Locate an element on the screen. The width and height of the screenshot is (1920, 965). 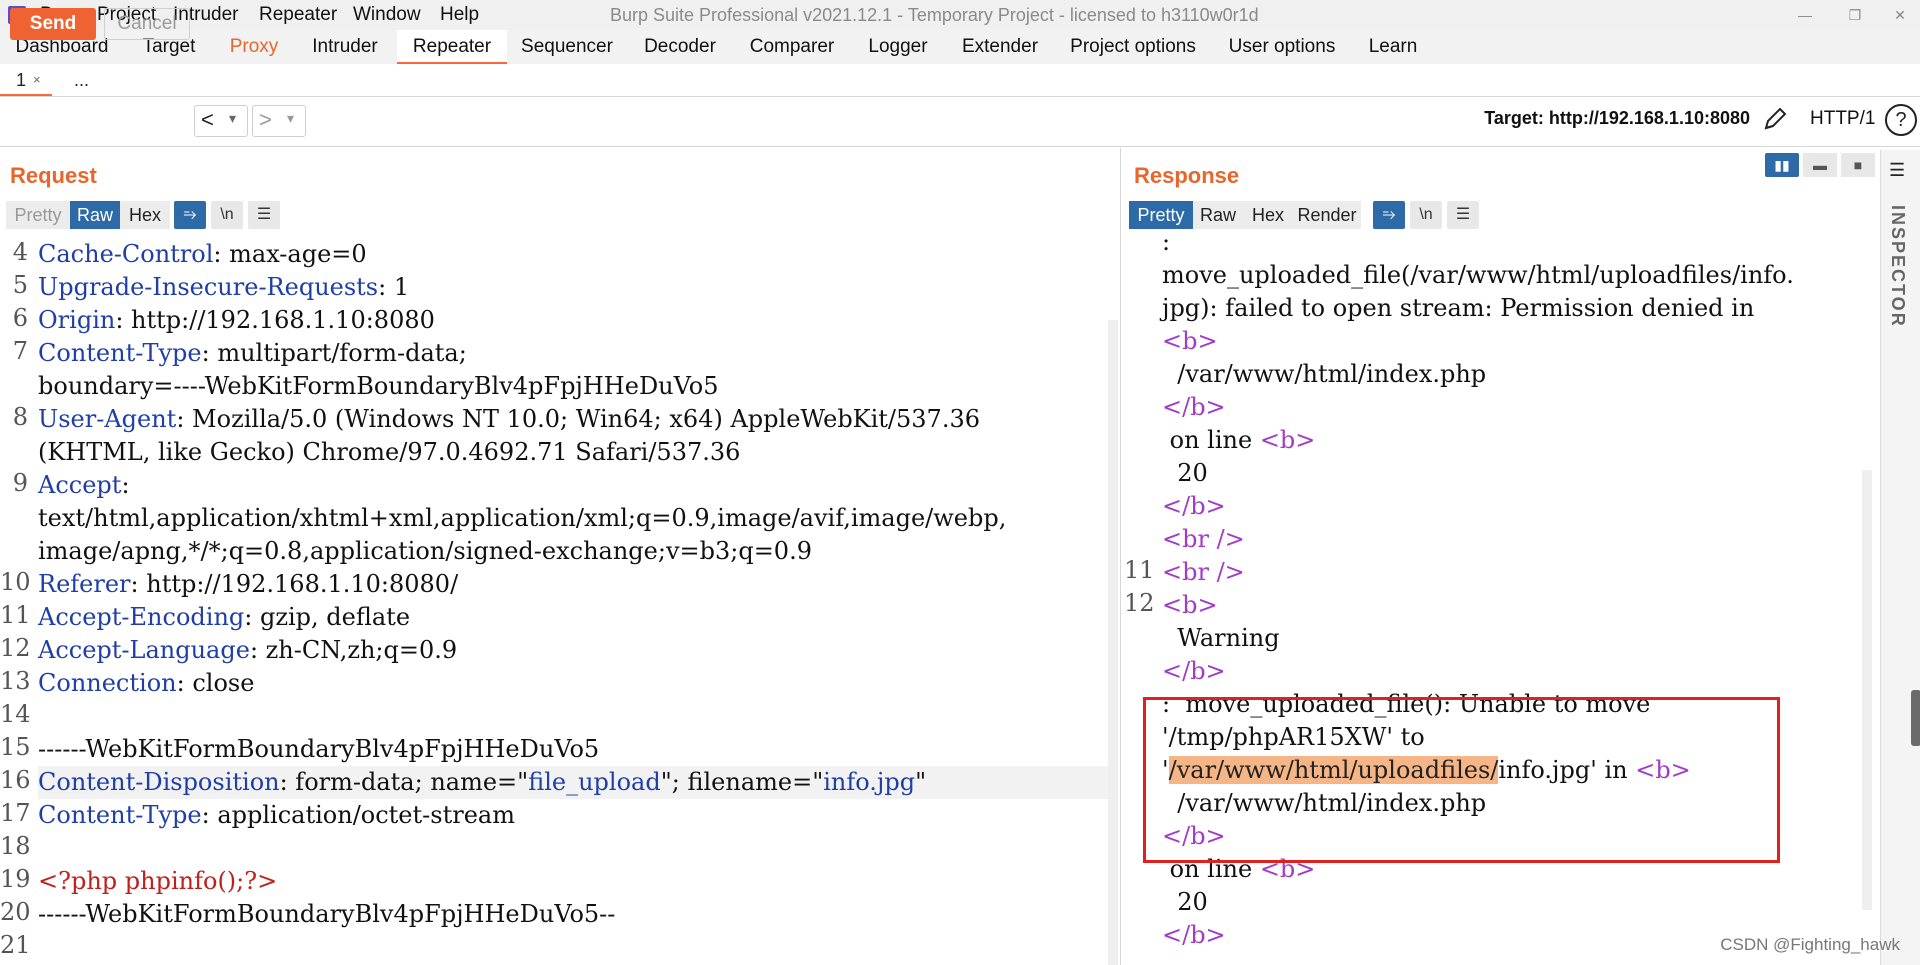
target-label: Target: http://192.168.1.10:8080 is located at coordinates (1617, 118).